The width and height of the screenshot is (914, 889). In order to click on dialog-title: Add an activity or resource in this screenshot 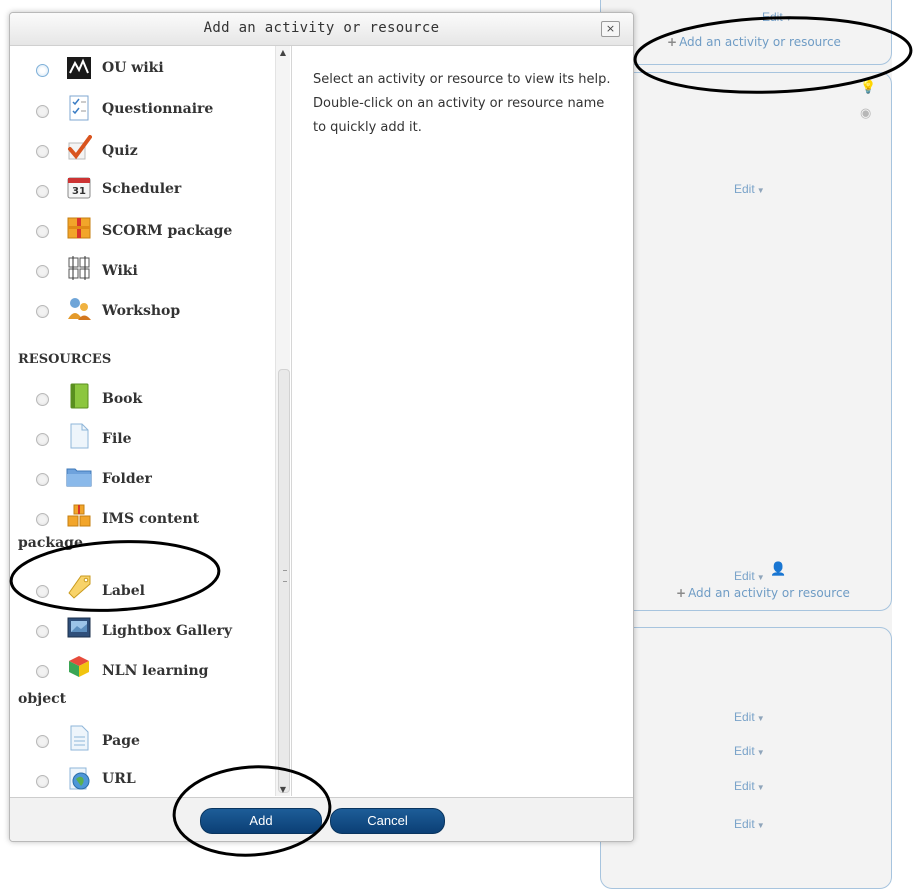, I will do `click(321, 28)`.